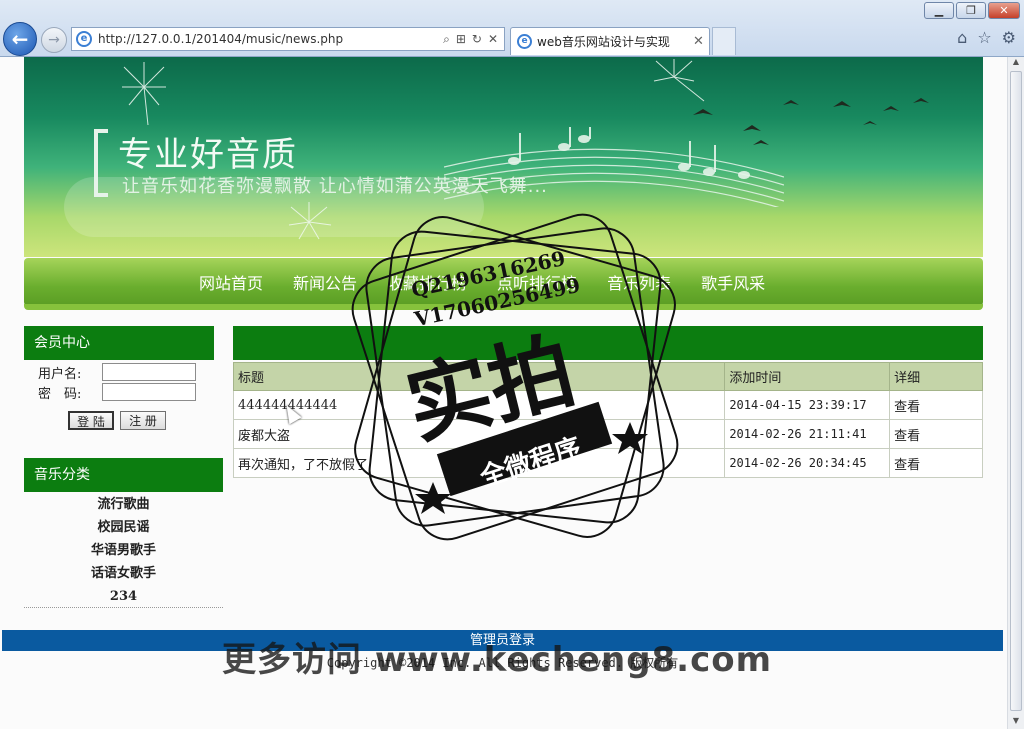 Image resolution: width=1024 pixels, height=729 pixels. I want to click on vertical-scrollbar: ▲ ▼, so click(1015, 393).